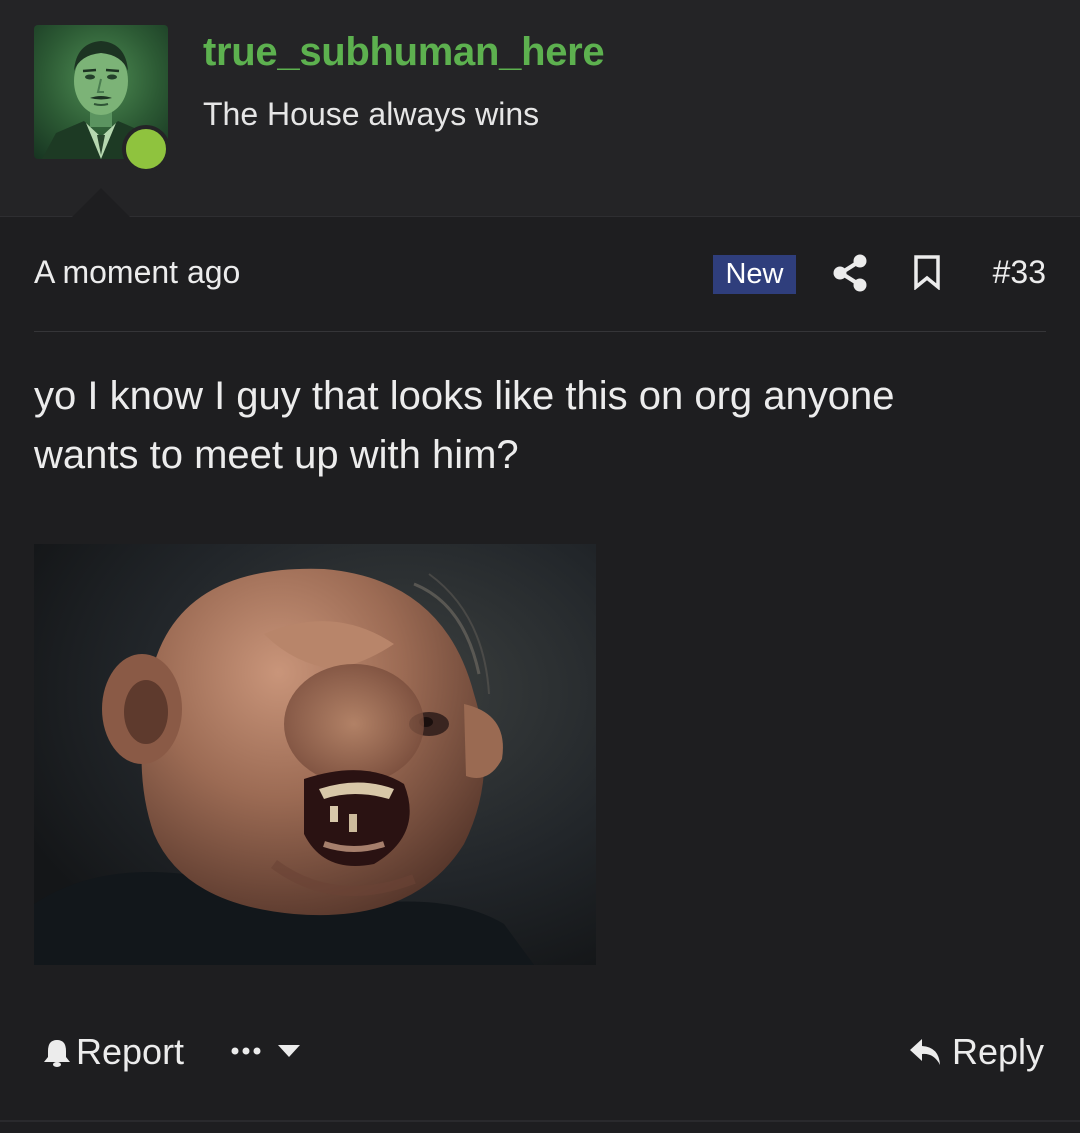 The width and height of the screenshot is (1080, 1133). I want to click on meta-divider, so click(540, 331).